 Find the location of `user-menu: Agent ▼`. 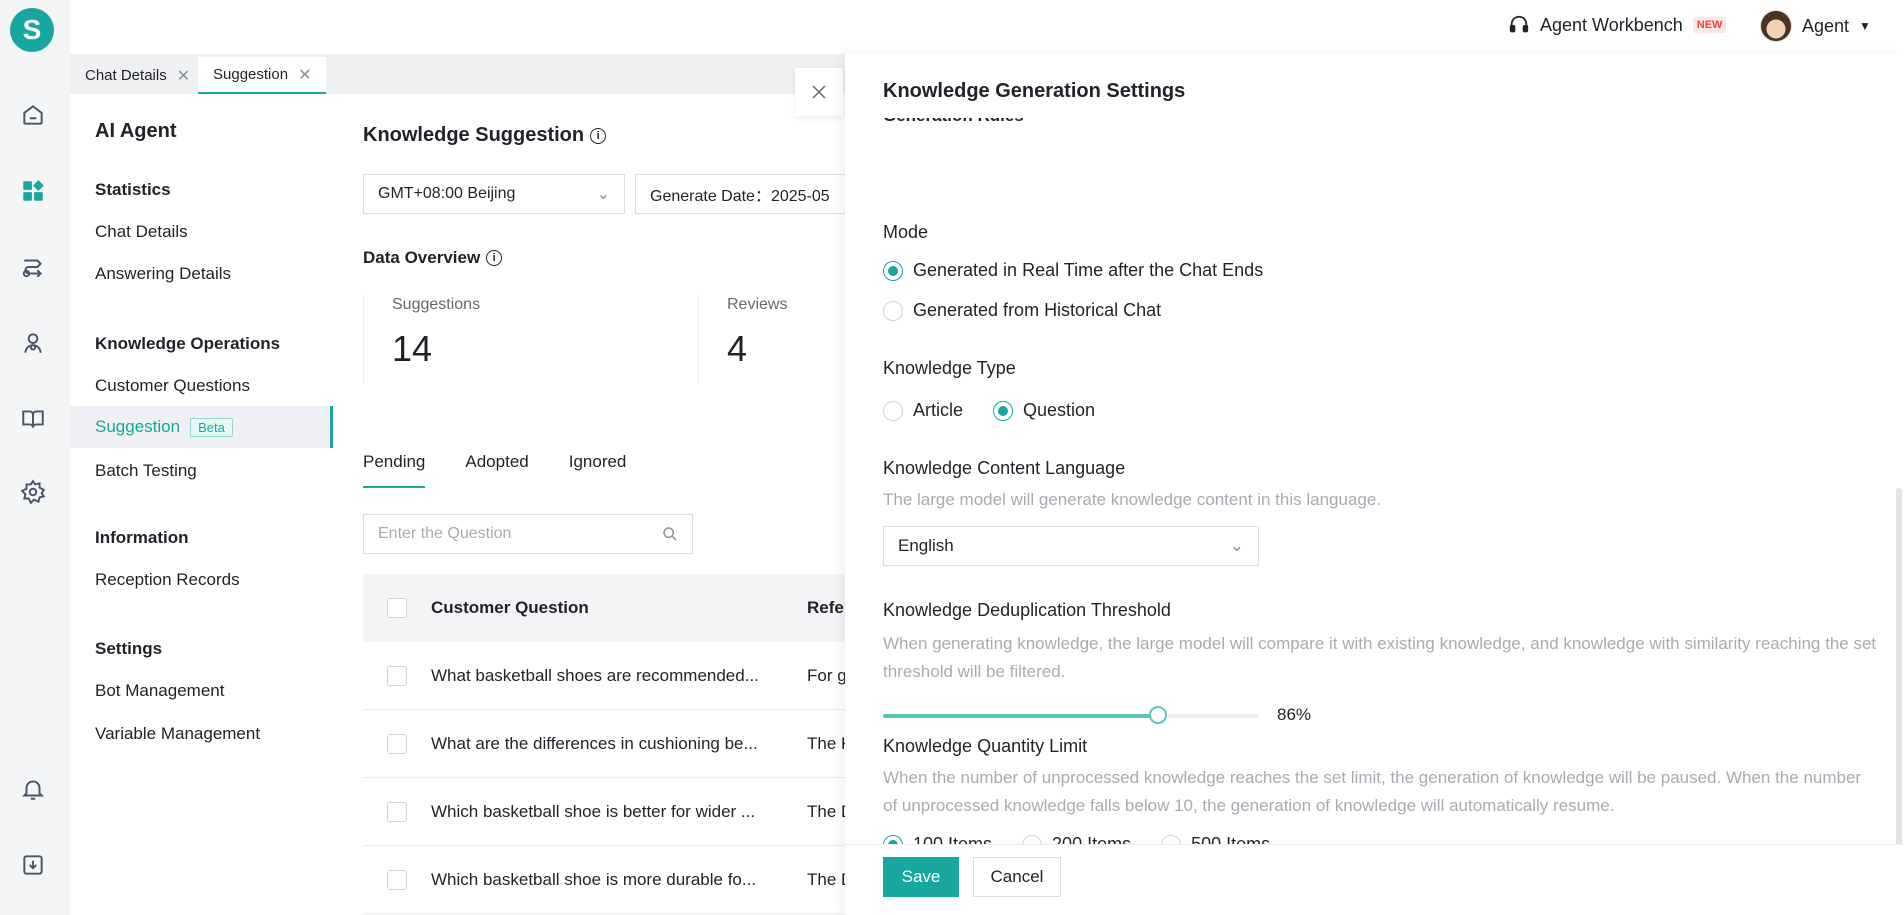

user-menu: Agent ▼ is located at coordinates (1815, 26).